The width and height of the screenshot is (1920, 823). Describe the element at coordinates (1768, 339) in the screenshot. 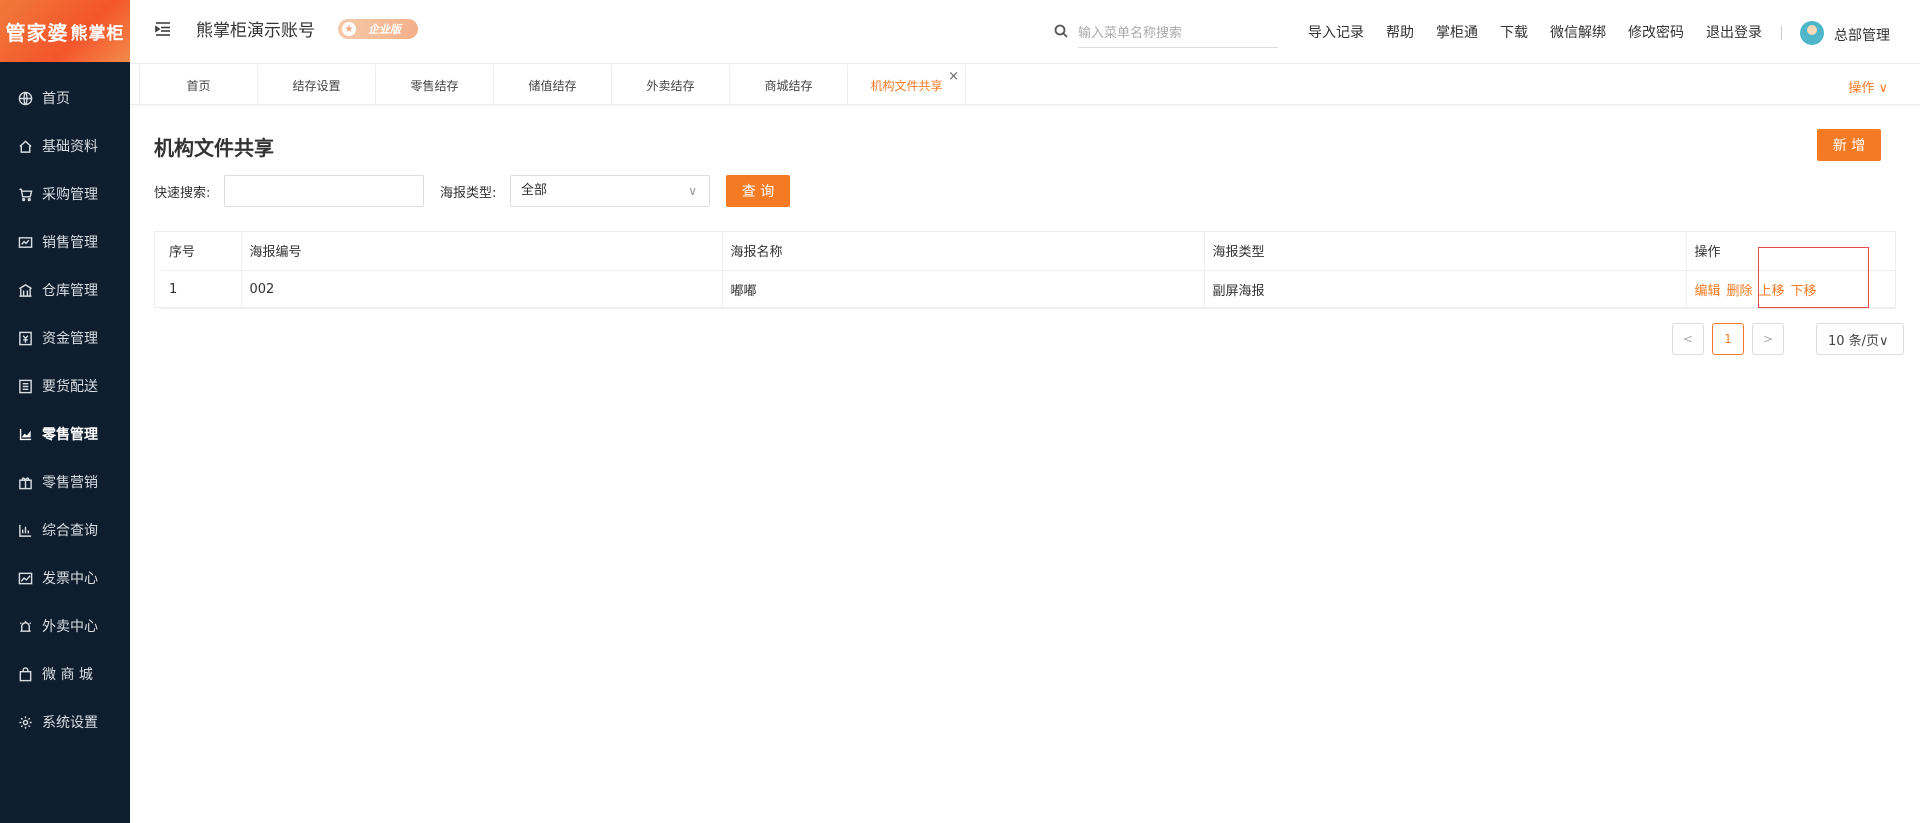

I see `next-page-button: >` at that location.